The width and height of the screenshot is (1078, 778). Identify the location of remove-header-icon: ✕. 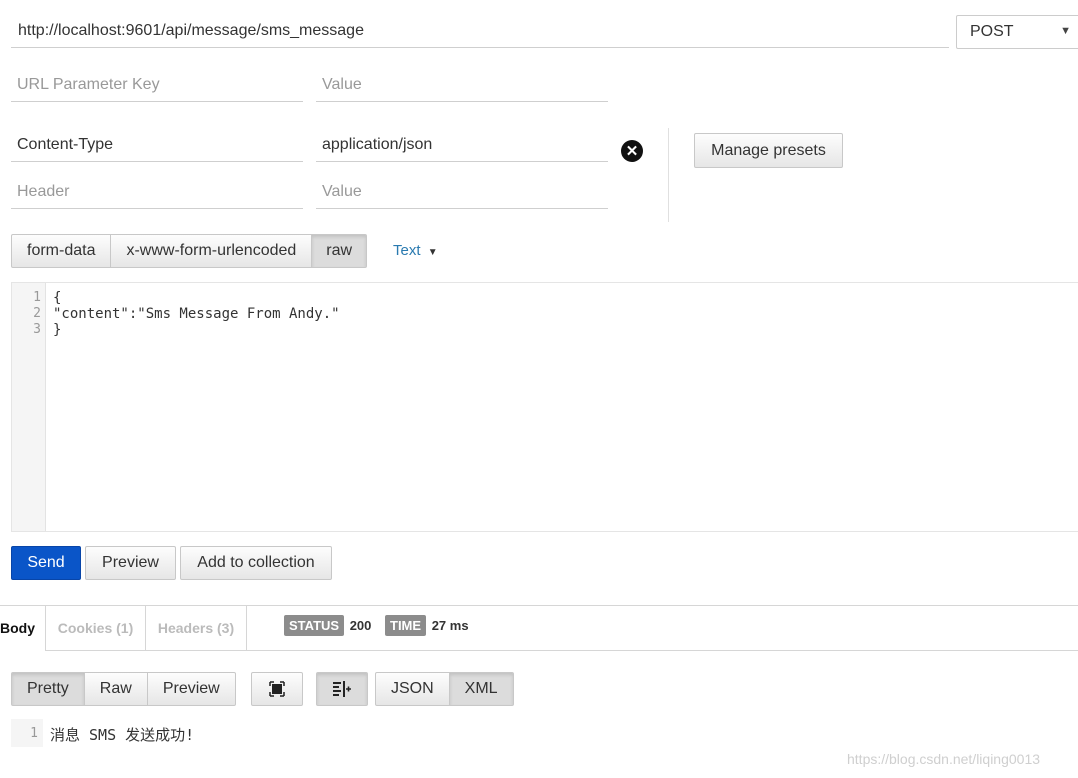
(632, 151).